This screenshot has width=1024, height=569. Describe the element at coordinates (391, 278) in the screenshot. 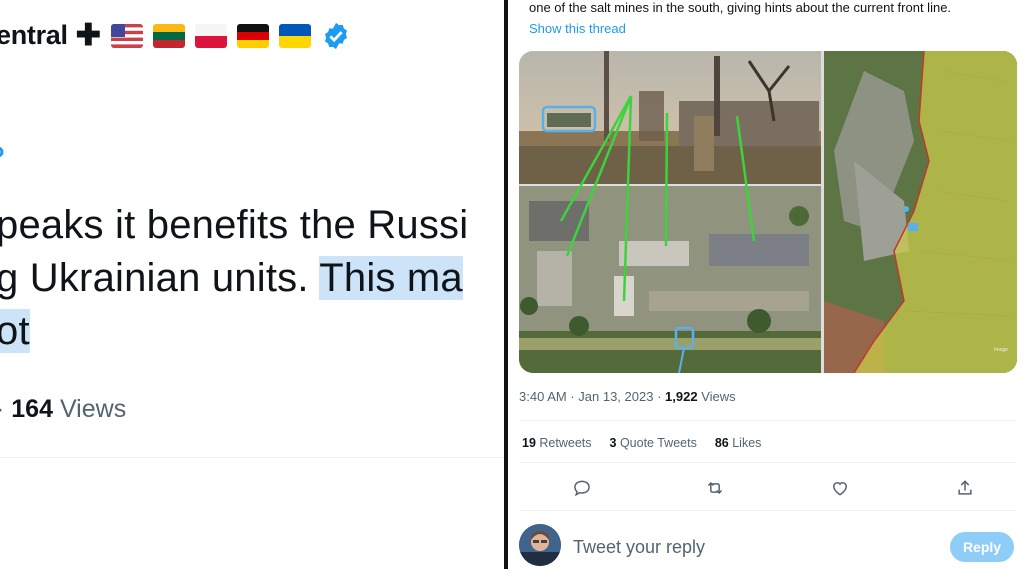

I see `selected-text: This ma` at that location.